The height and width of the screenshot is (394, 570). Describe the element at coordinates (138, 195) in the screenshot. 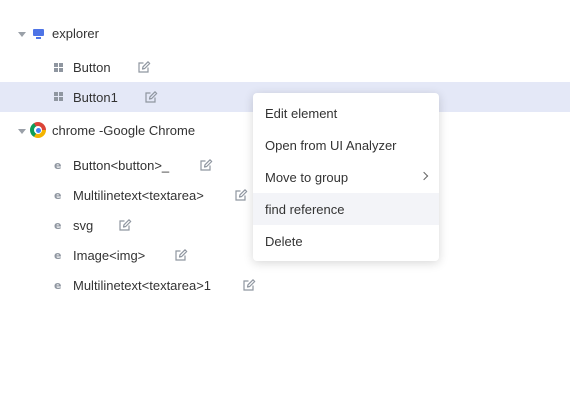

I see `tree-item-label: Multilinetext<textarea>` at that location.